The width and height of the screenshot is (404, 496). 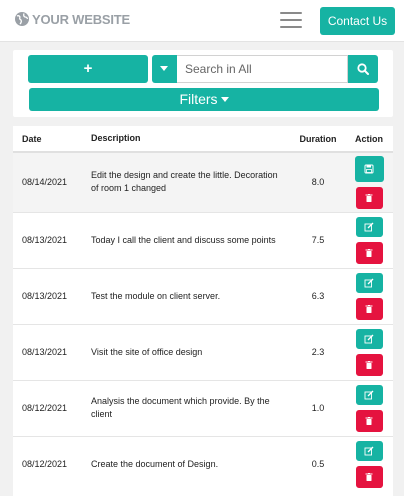 I want to click on cell-duration: 7.5, so click(x=318, y=239).